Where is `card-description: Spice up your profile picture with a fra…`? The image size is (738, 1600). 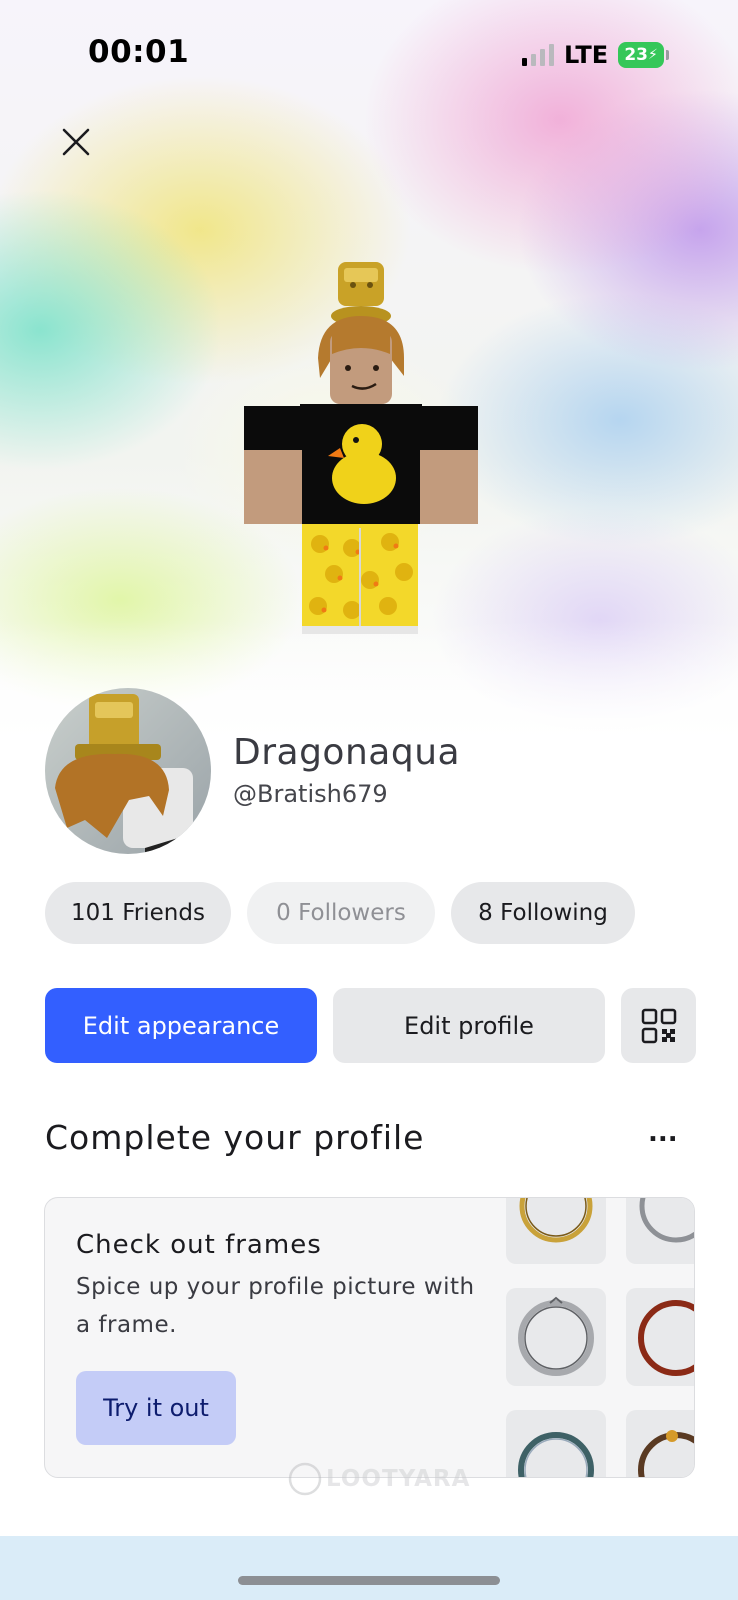 card-description: Spice up your profile picture with a fra… is located at coordinates (275, 1306).